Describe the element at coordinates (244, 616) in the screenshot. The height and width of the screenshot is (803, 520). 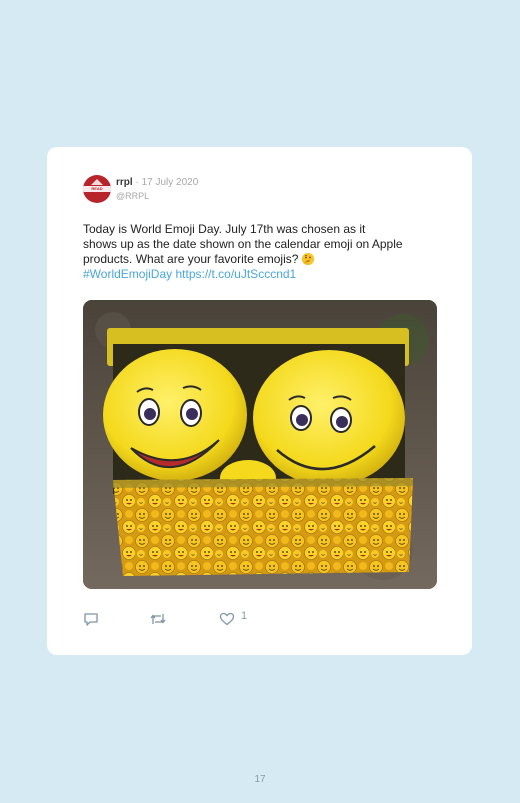
I see `like-count: 1` at that location.